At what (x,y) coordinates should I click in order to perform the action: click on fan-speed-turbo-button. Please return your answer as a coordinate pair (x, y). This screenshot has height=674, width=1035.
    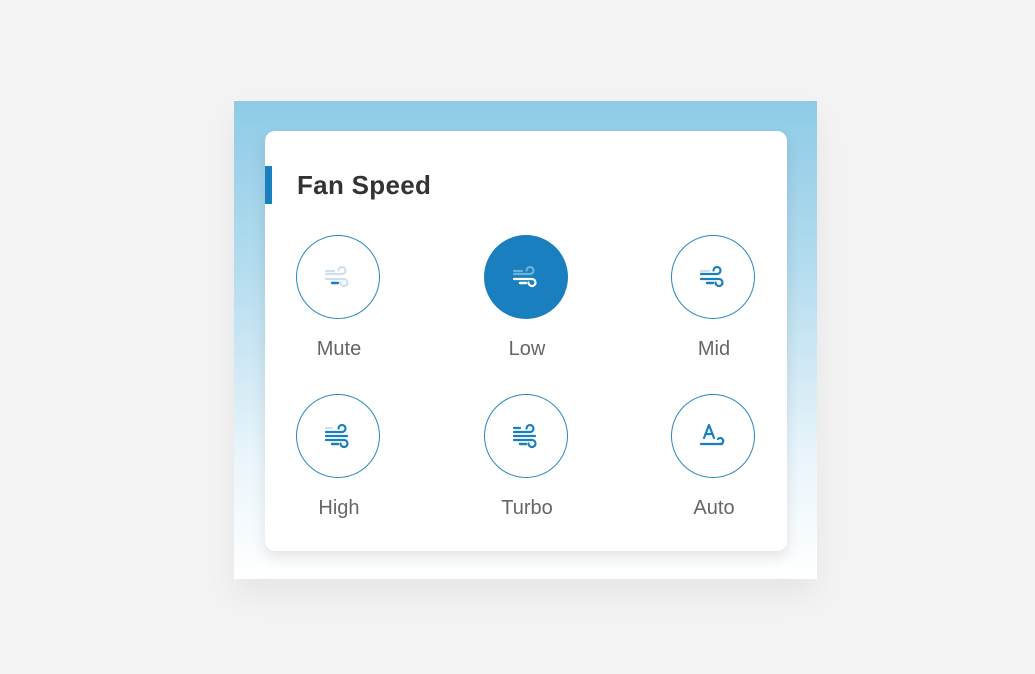
    Looking at the image, I should click on (526, 436).